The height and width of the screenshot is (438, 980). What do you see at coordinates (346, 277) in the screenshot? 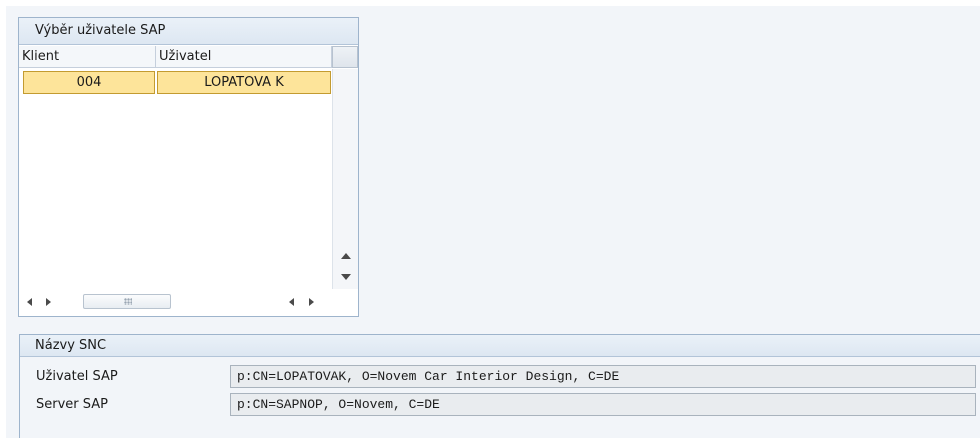
I see `scroll-down-arrow-icon` at bounding box center [346, 277].